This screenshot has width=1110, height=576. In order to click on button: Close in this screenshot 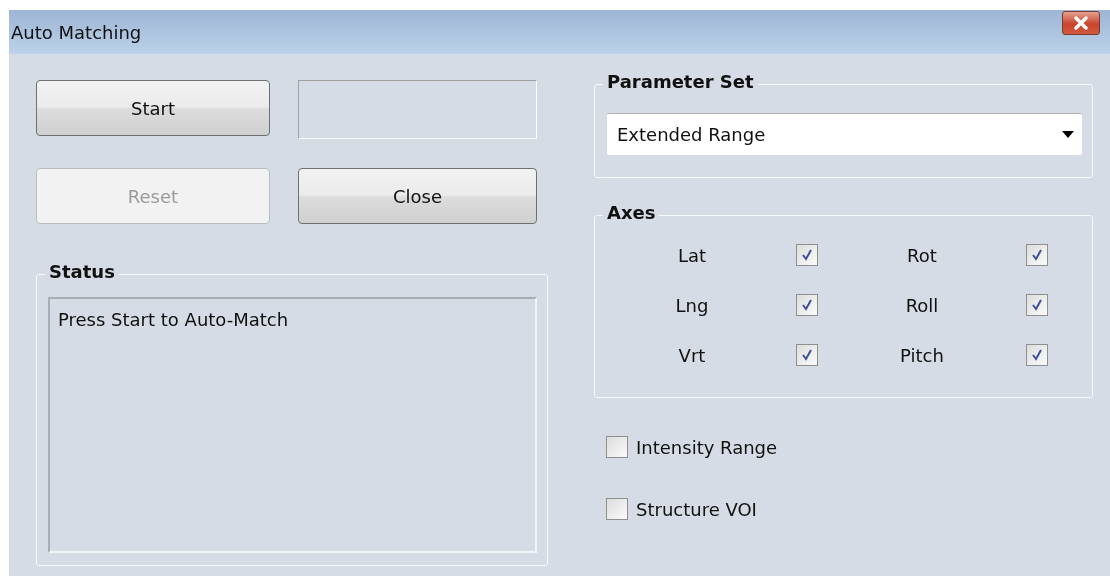, I will do `click(417, 196)`.